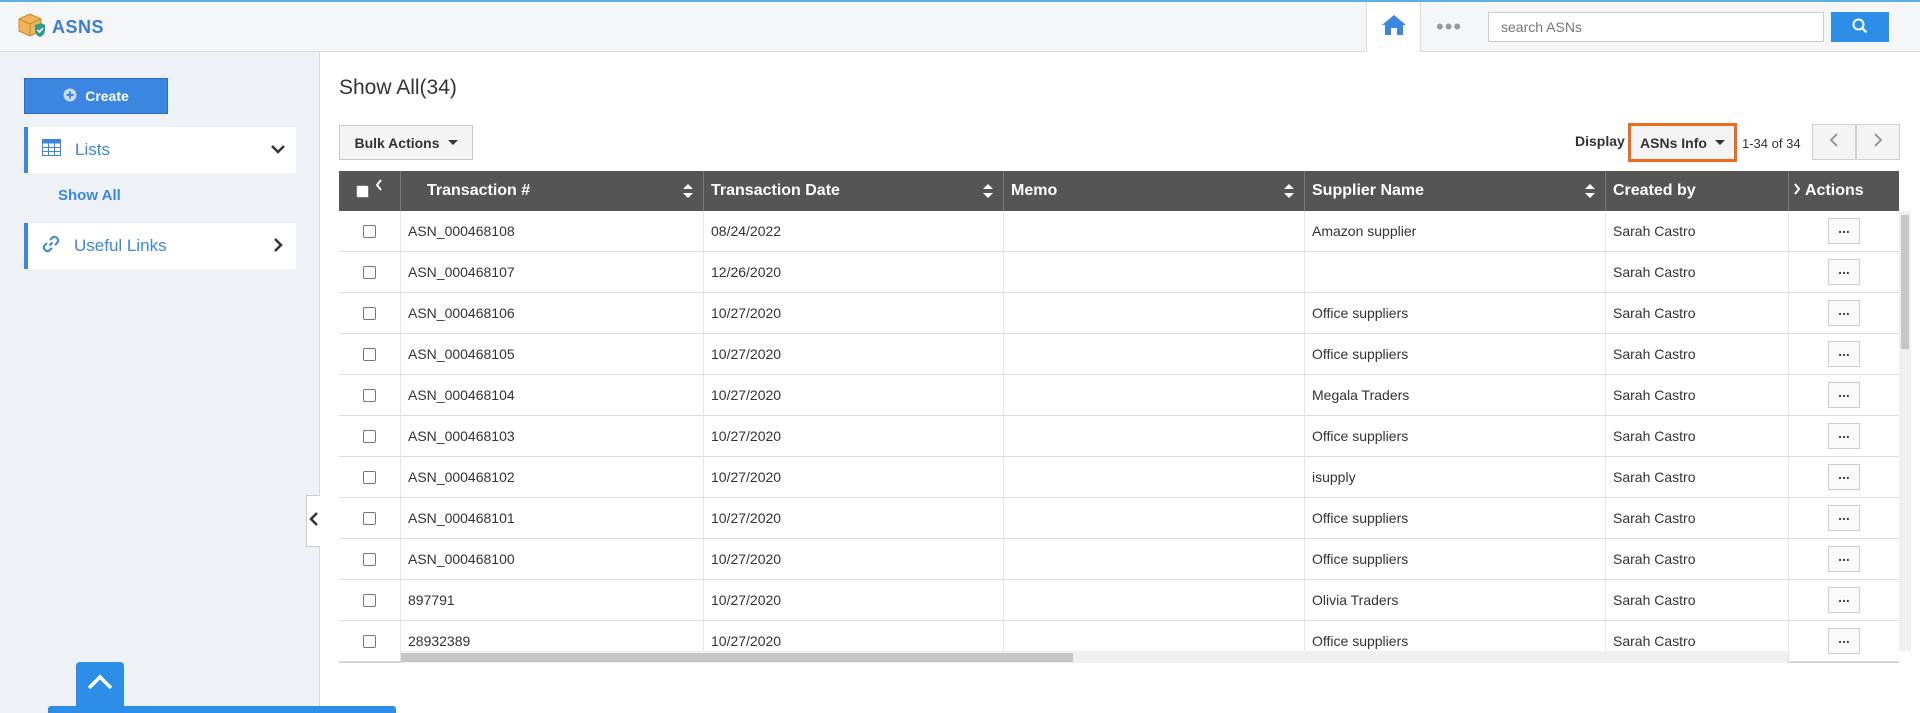 This screenshot has height=713, width=1920. What do you see at coordinates (552, 191) in the screenshot?
I see `column-header-transaction: Transaction #` at bounding box center [552, 191].